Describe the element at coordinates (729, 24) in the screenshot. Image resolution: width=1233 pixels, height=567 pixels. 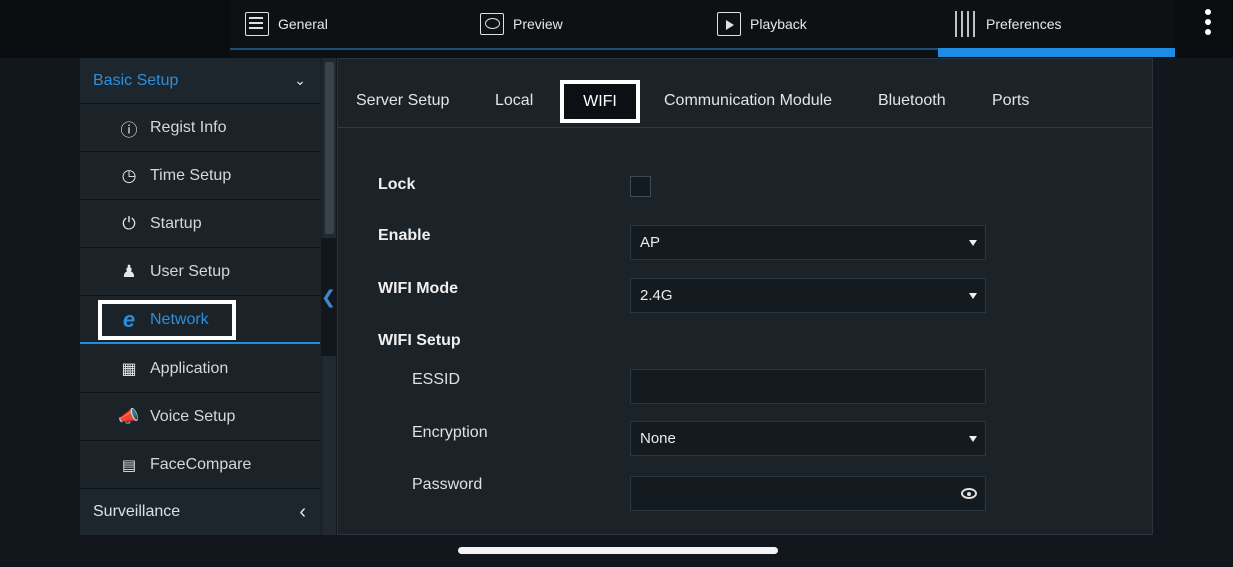
I see `playback-icon` at that location.